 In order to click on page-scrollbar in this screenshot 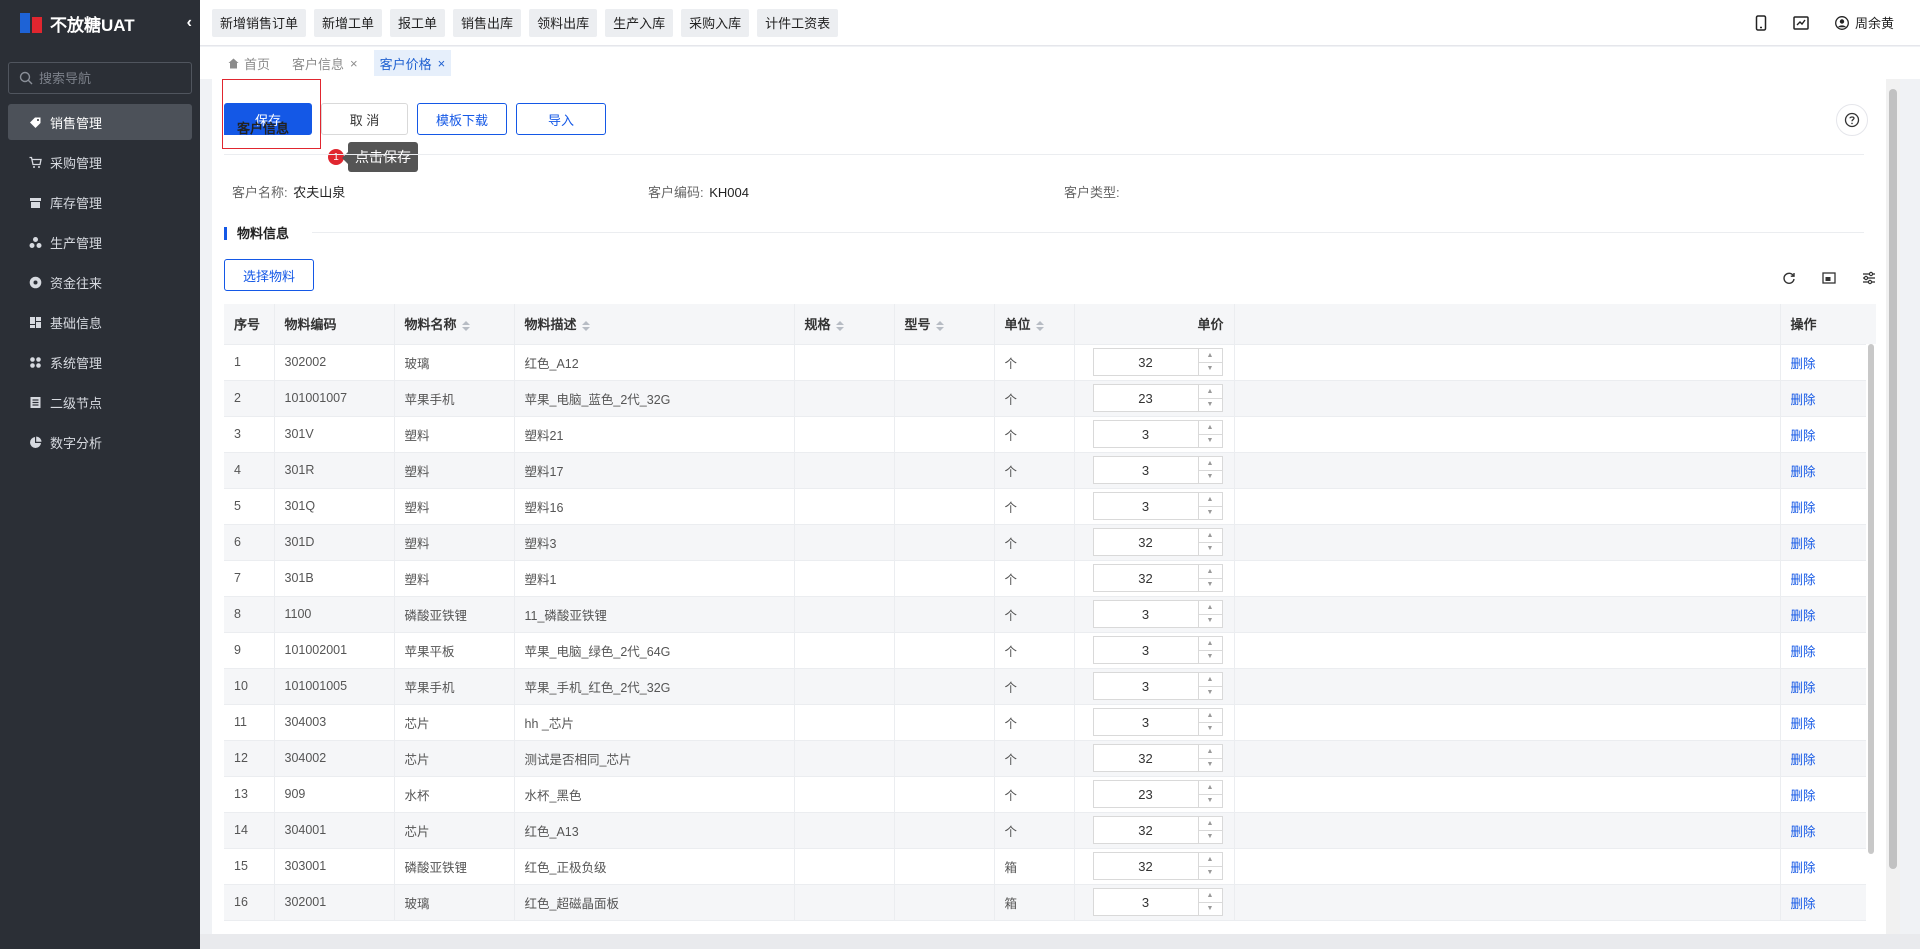, I will do `click(1893, 506)`.